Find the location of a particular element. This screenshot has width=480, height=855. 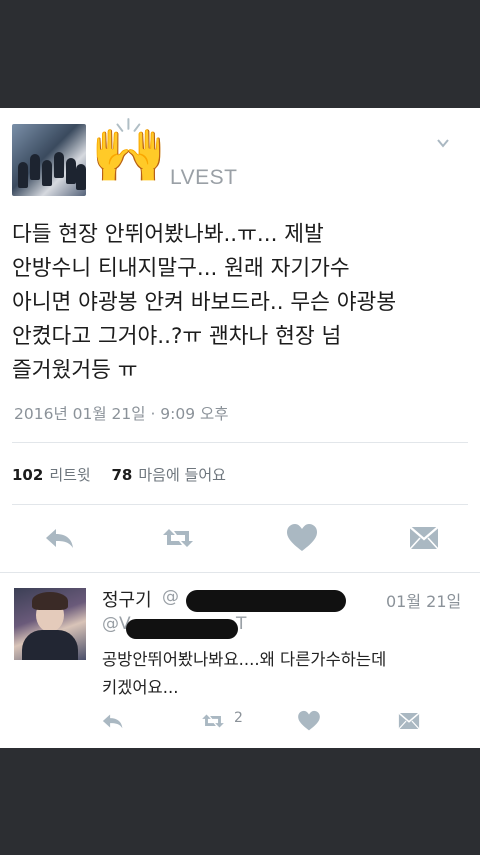

reply-date: 01월 21일 is located at coordinates (423, 600).